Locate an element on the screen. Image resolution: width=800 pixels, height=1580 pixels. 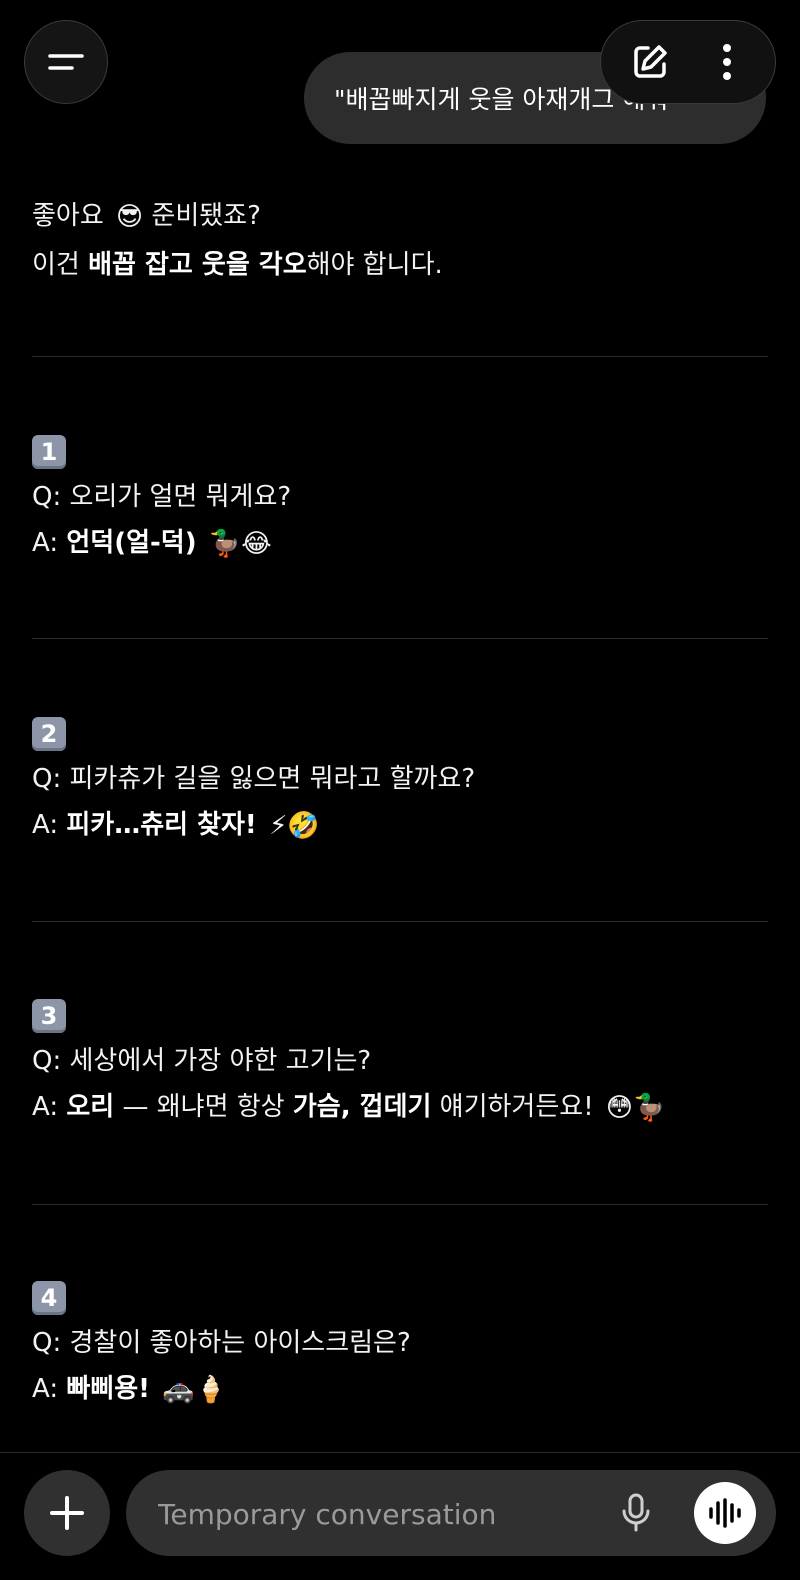
menu-icon is located at coordinates (66, 62).